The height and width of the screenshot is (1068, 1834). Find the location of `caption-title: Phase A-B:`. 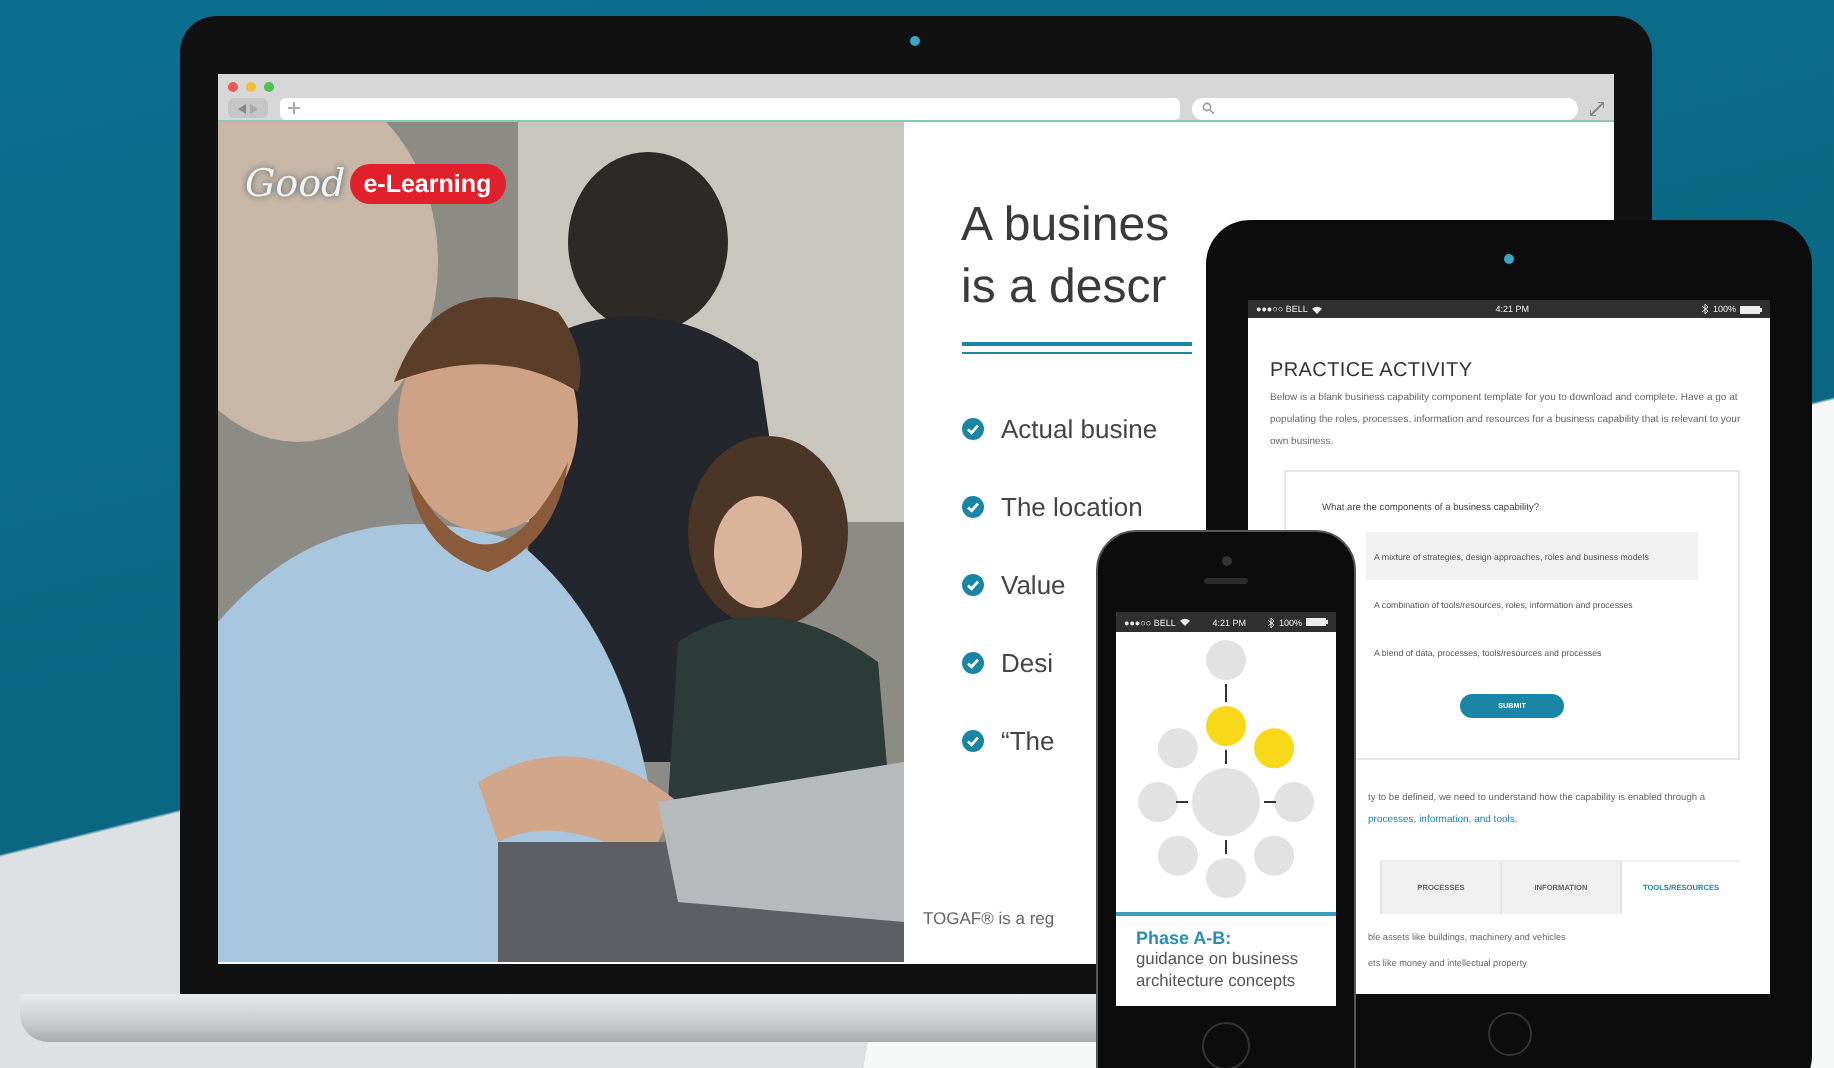

caption-title: Phase A-B: is located at coordinates (1185, 938).